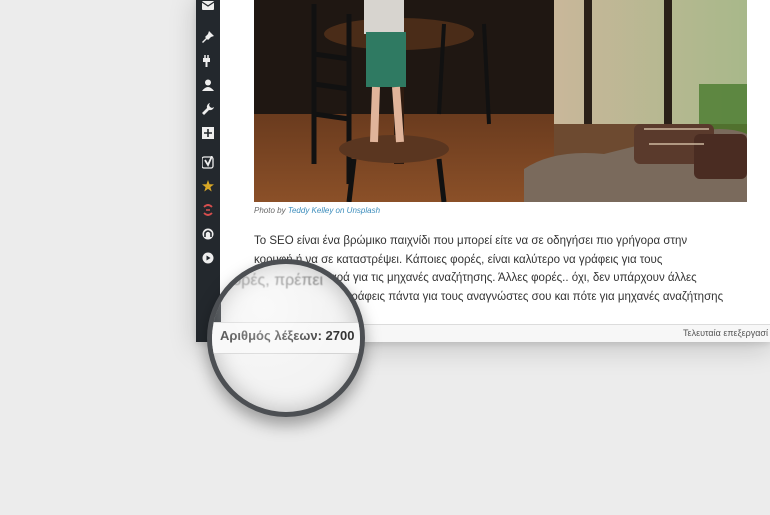  What do you see at coordinates (270, 210) in the screenshot?
I see `photo-credit-prefix: Photo by` at bounding box center [270, 210].